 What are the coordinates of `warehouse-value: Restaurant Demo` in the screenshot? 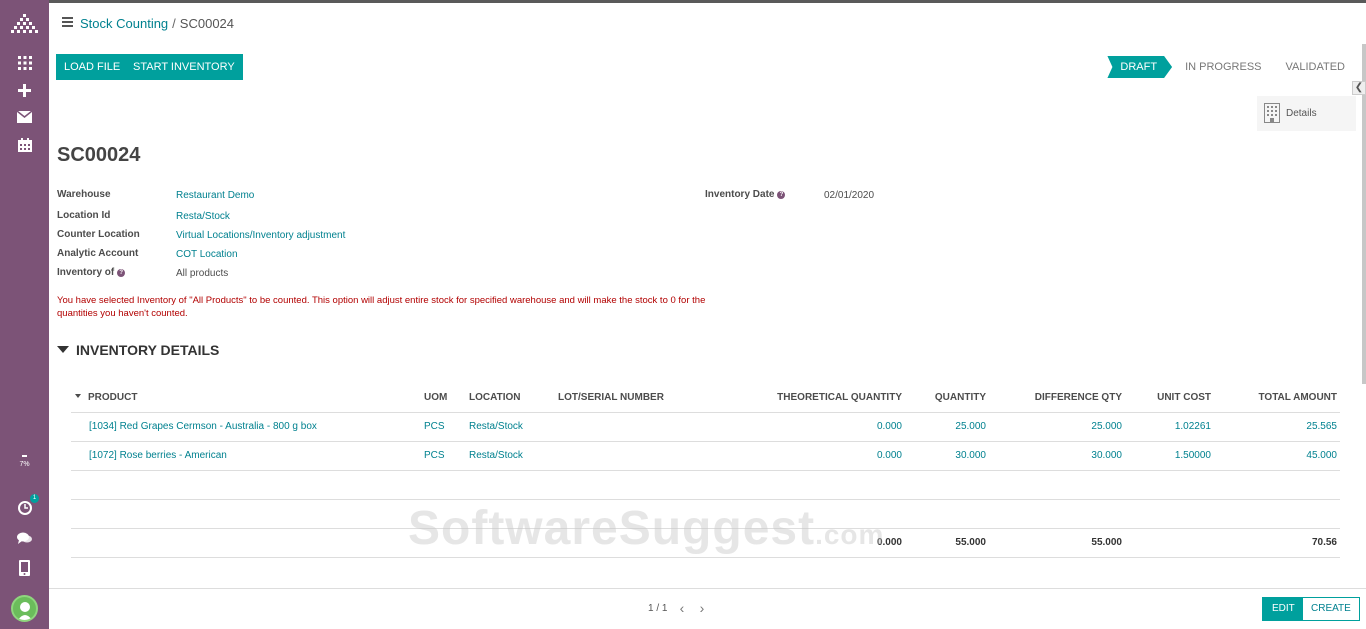 It's located at (215, 195).